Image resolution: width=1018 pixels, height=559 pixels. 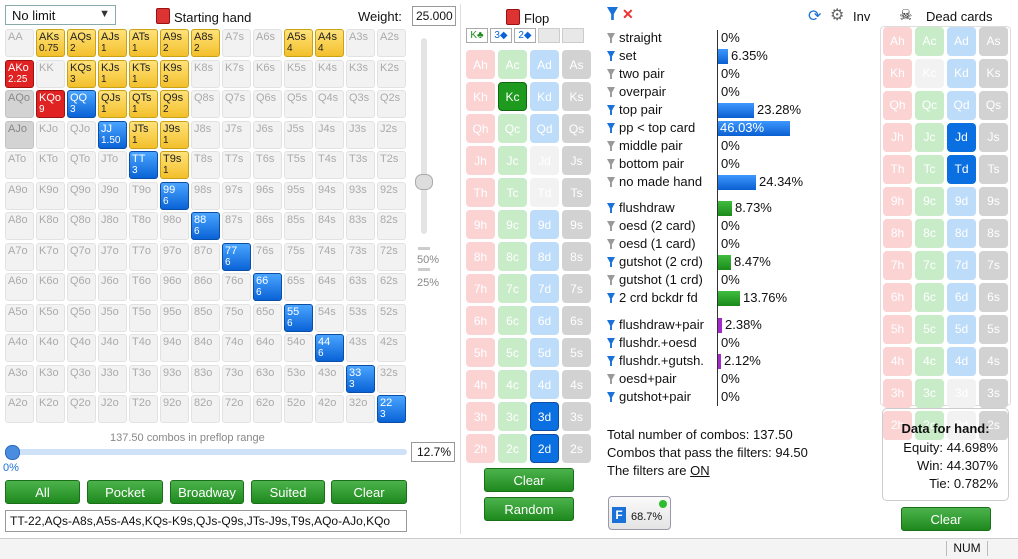 What do you see at coordinates (512, 224) in the screenshot?
I see `flop-card-9c: 9c` at bounding box center [512, 224].